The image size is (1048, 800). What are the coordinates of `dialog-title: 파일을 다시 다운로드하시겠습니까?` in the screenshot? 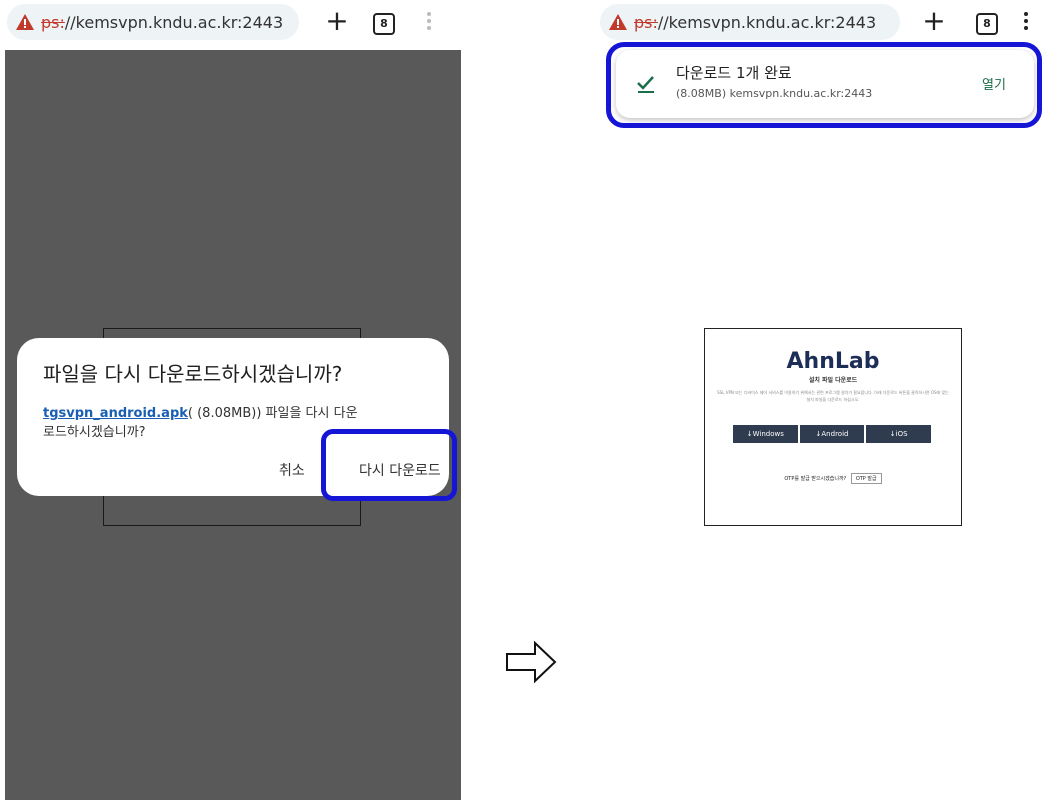 It's located at (193, 374).